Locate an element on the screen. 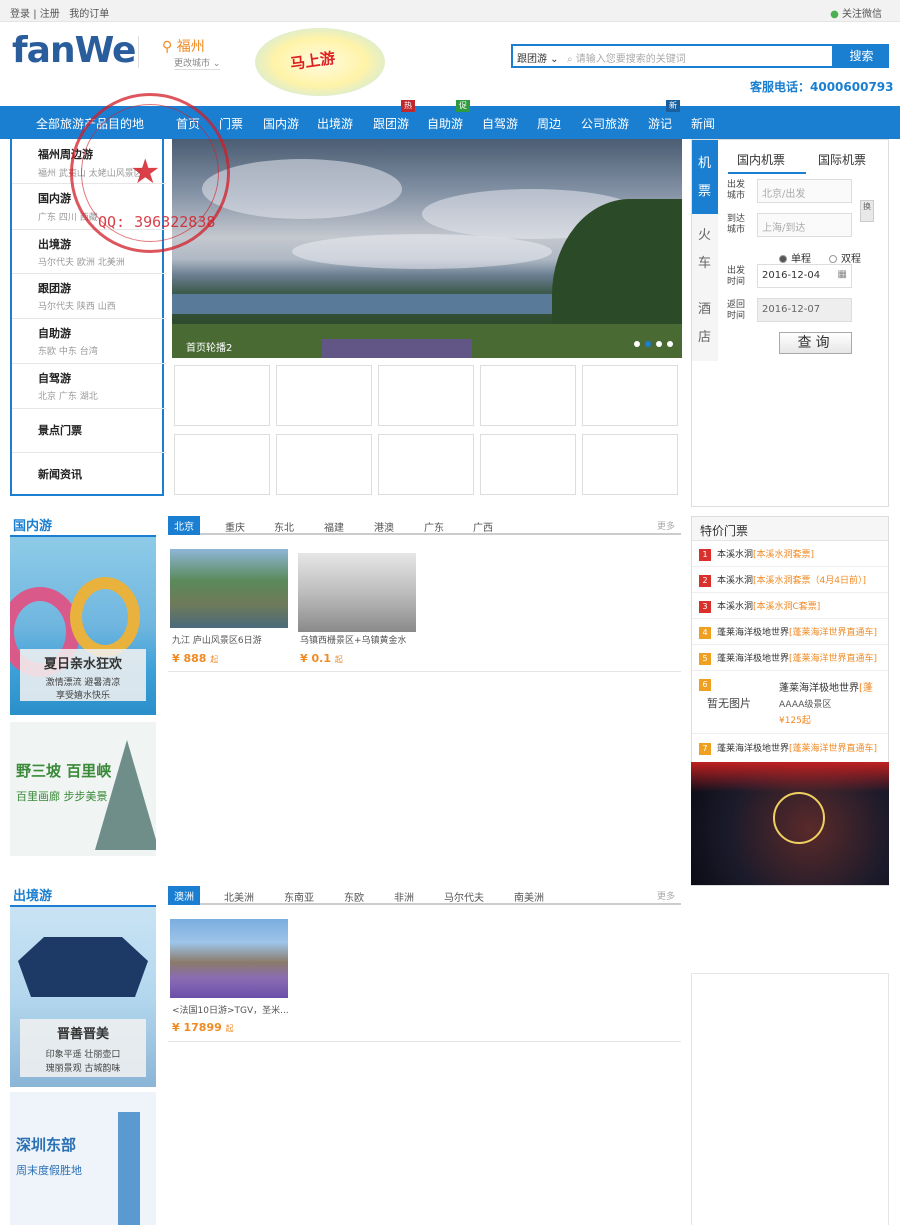 This screenshot has height=1225, width=900. tab-south-america: 南美洲 is located at coordinates (529, 896).